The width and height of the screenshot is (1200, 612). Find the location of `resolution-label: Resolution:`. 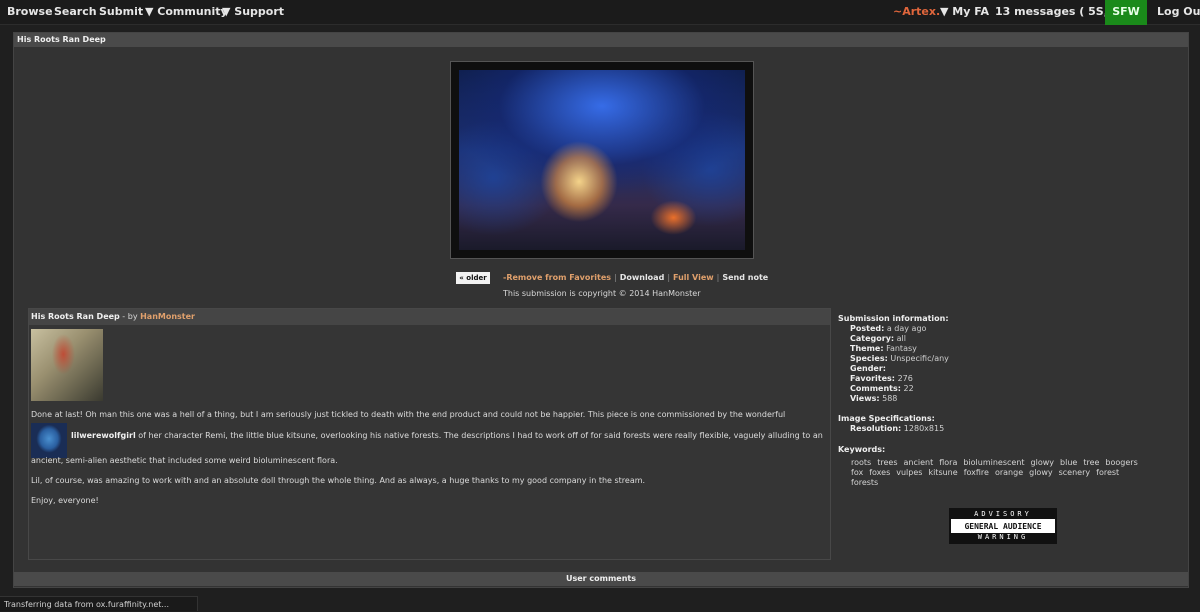

resolution-label: Resolution: is located at coordinates (876, 428).